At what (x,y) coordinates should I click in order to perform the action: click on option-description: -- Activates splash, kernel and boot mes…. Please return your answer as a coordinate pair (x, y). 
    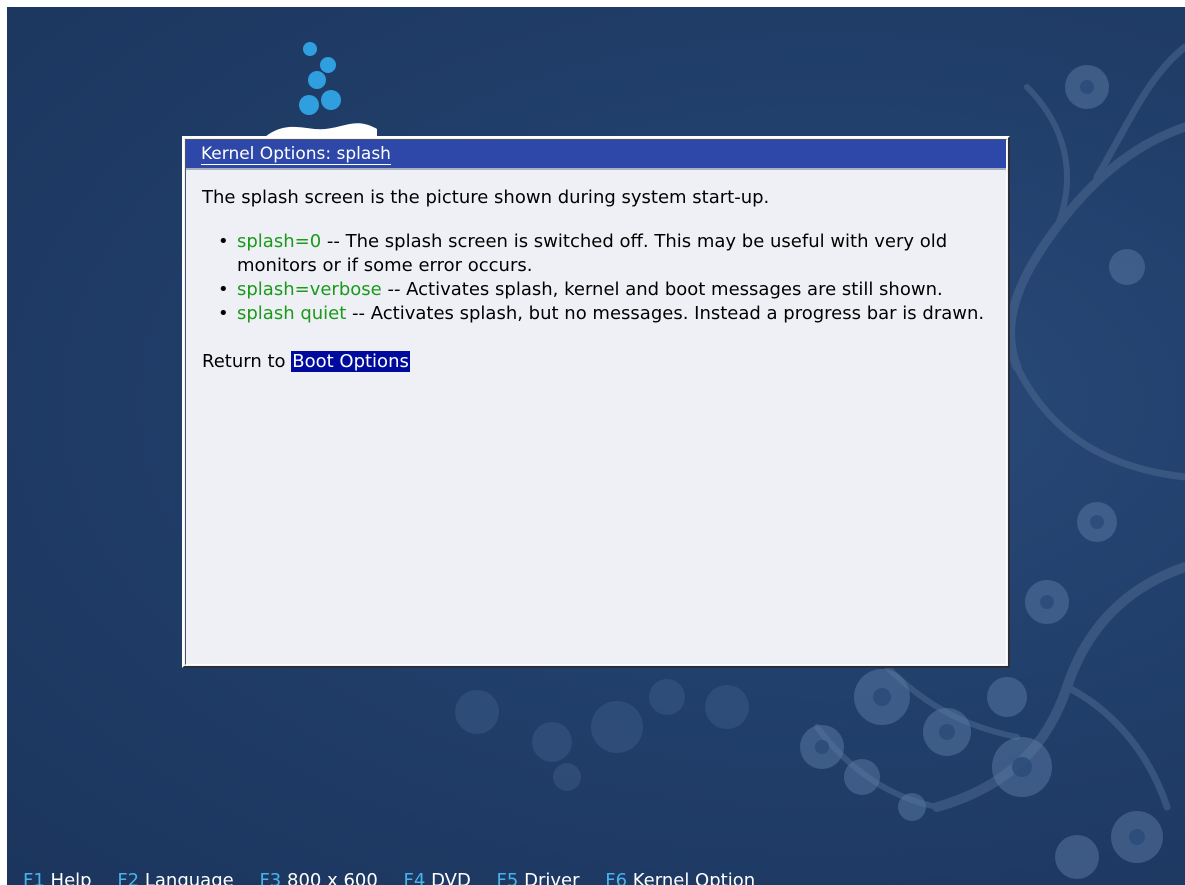
    Looking at the image, I should click on (662, 289).